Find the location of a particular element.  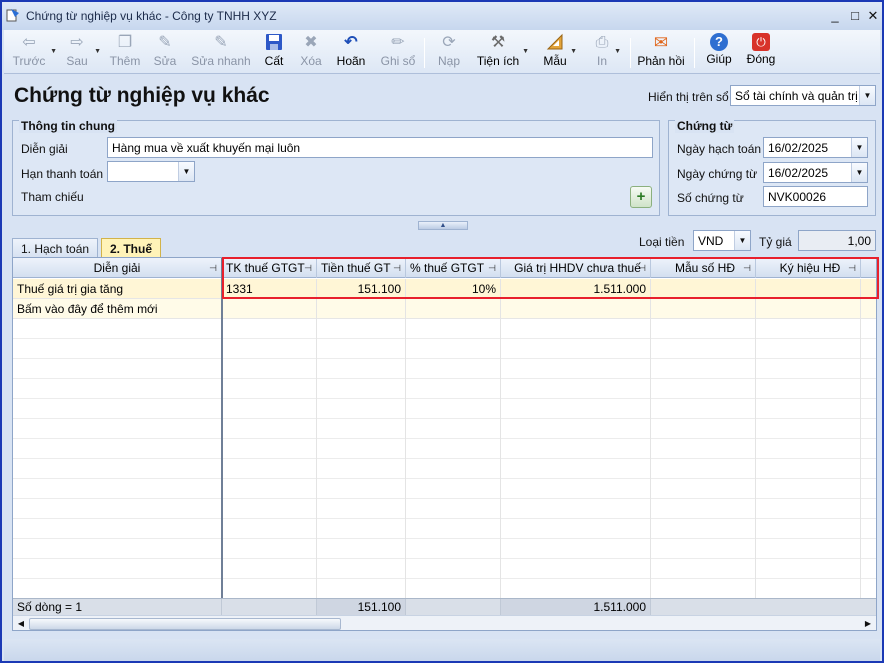

column-header-label: % thuế GTGT is located at coordinates (447, 268).